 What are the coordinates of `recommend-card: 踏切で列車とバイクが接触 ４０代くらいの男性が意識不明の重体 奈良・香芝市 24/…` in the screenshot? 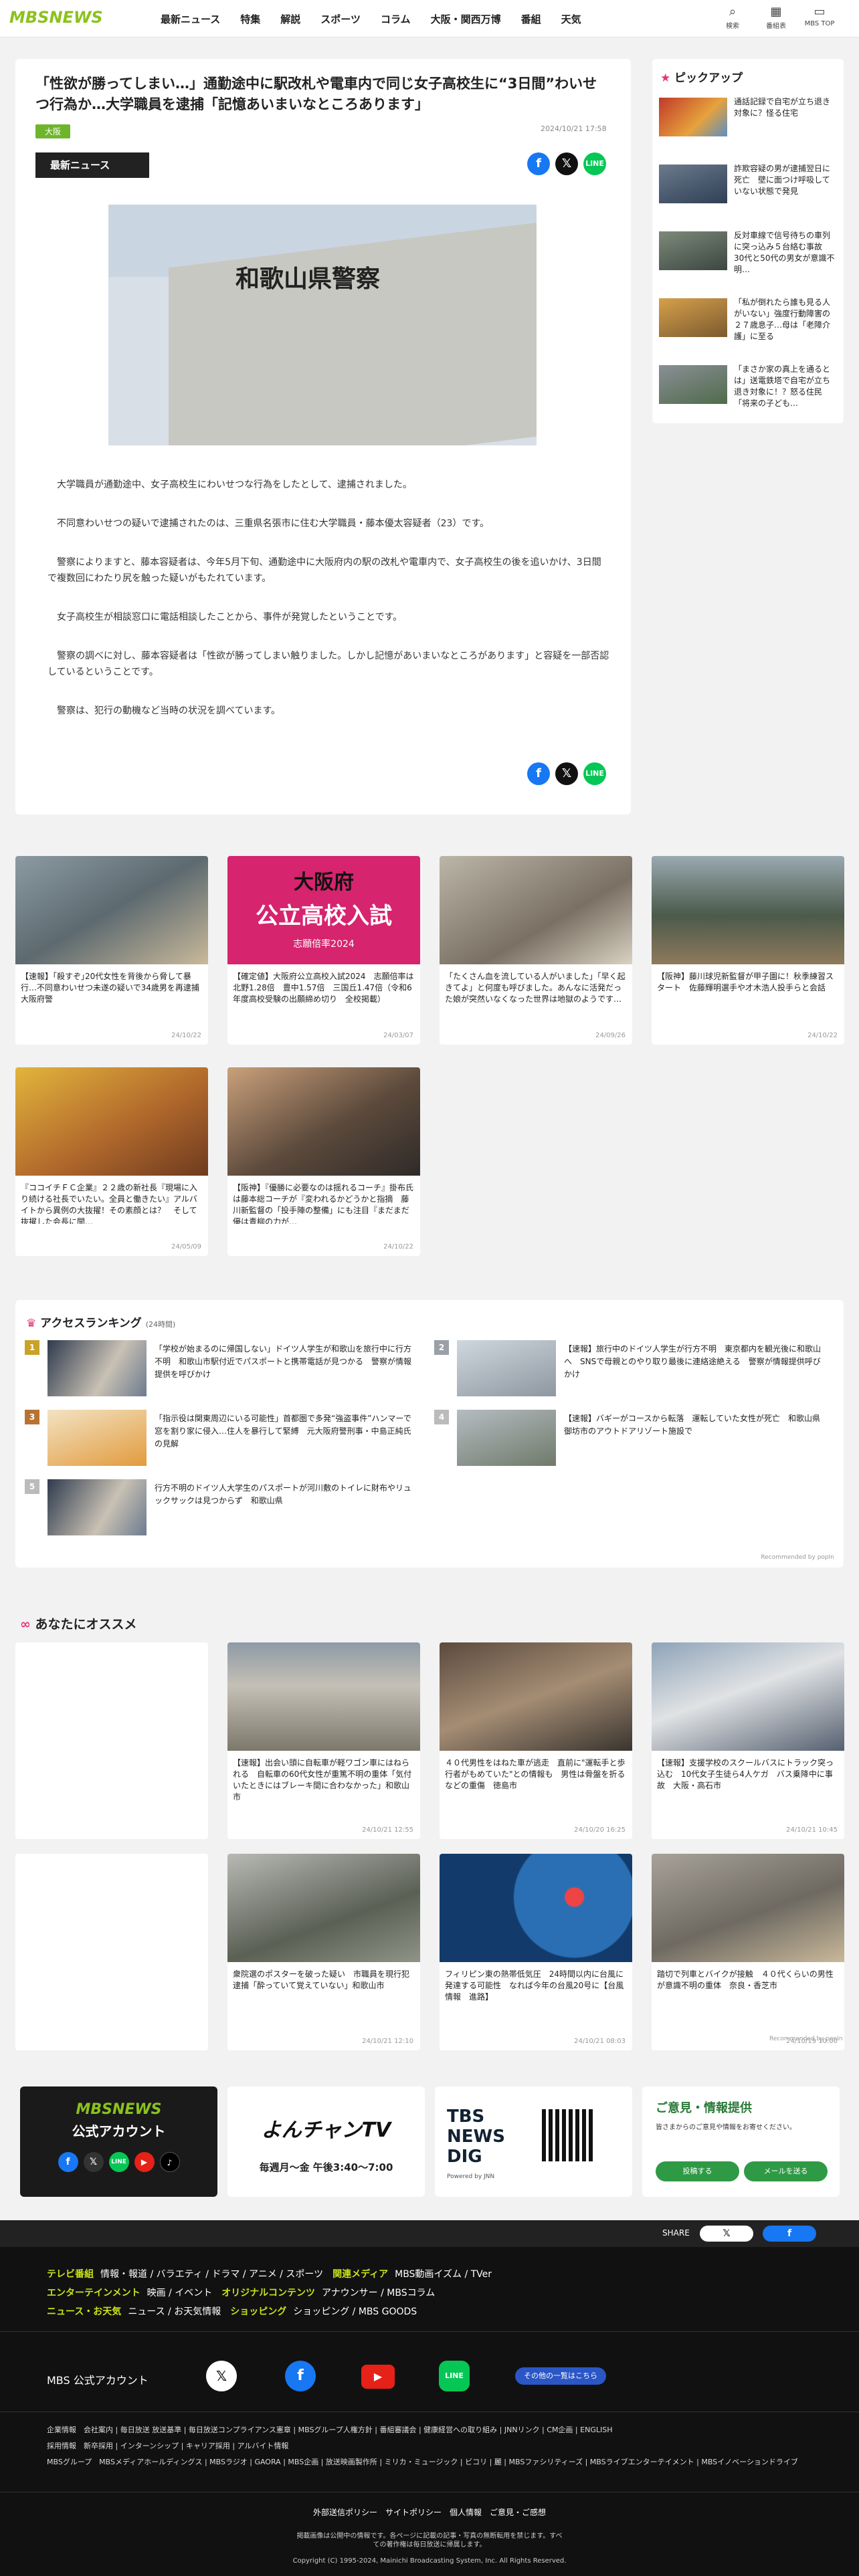 It's located at (748, 1952).